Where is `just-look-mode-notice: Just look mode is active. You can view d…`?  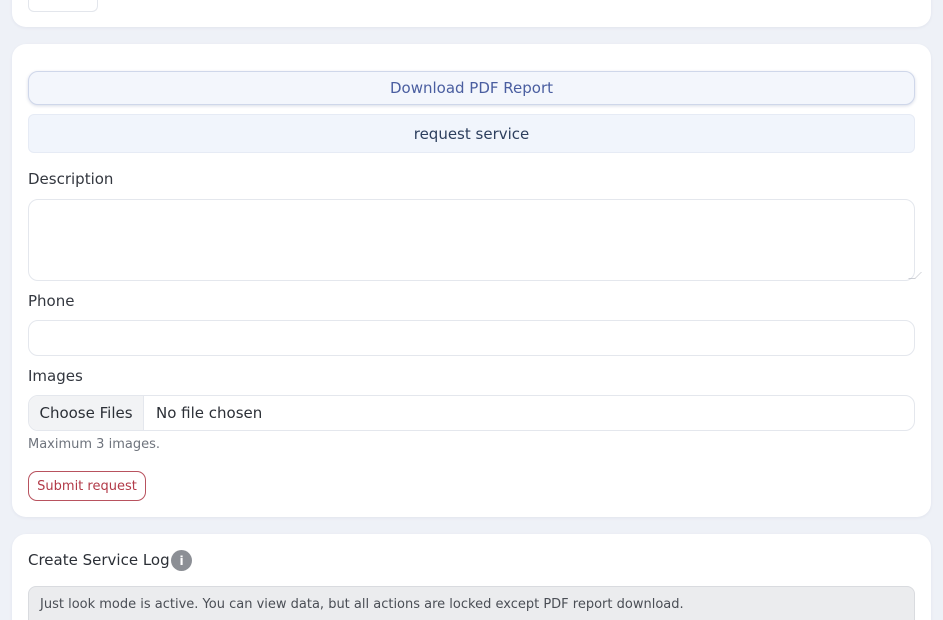 just-look-mode-notice: Just look mode is active. You can view d… is located at coordinates (471, 603).